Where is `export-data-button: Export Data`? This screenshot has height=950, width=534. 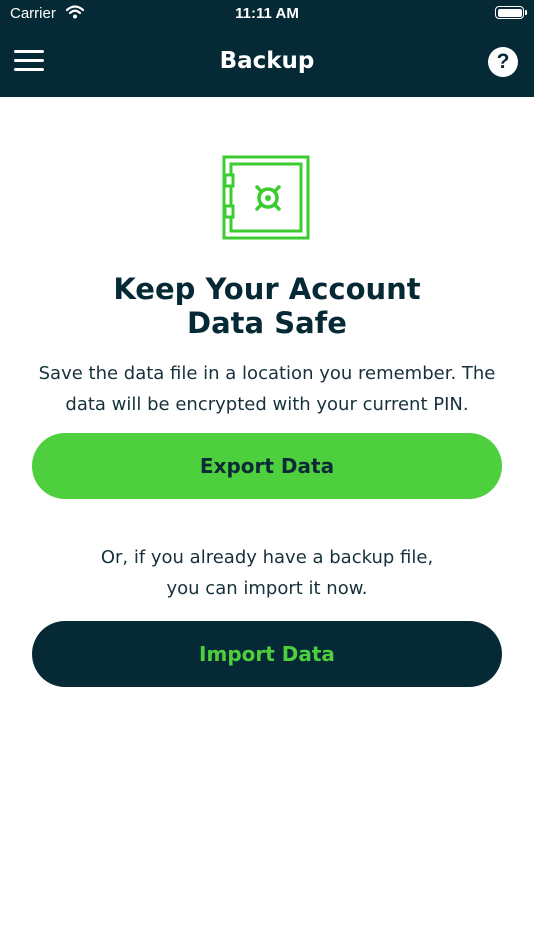 export-data-button: Export Data is located at coordinates (267, 466).